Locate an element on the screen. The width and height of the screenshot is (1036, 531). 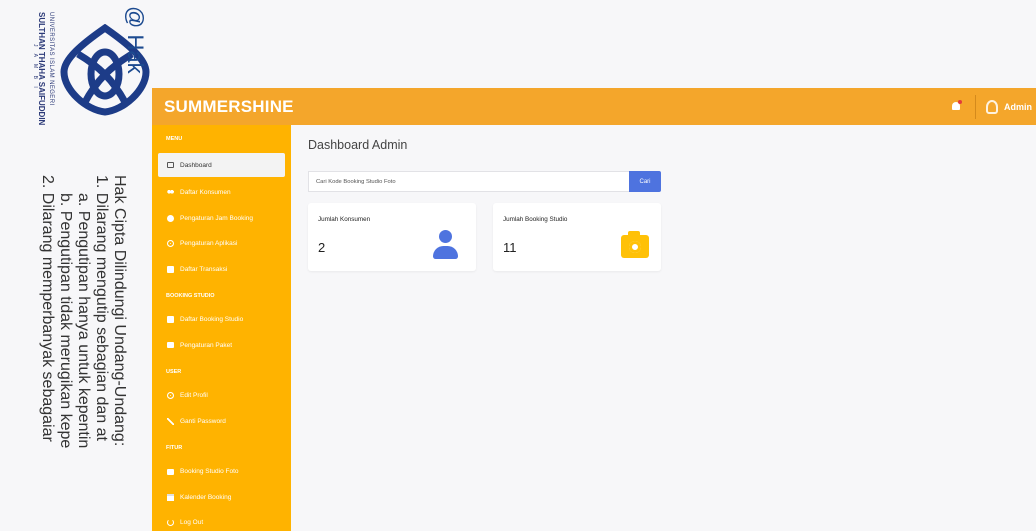
sidebar-item-booking-studio-foto: Booking Studio Foto is located at coordinates (221, 472).